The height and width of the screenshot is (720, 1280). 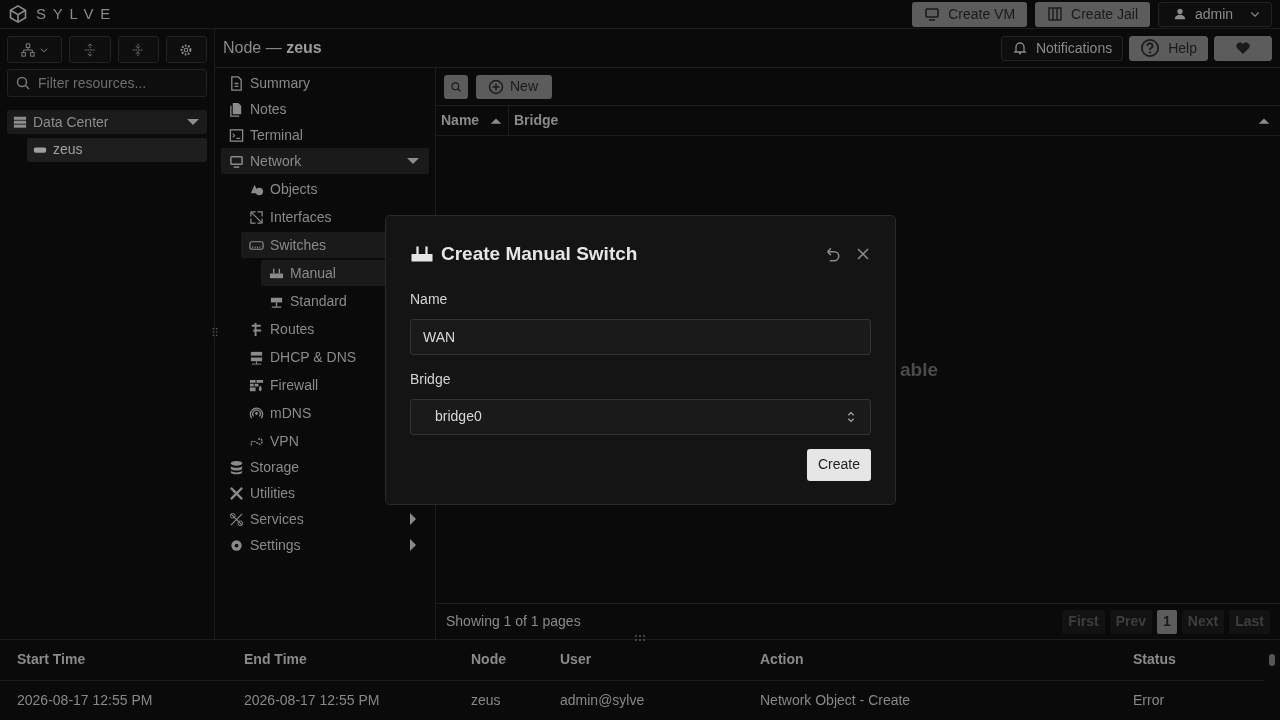 What do you see at coordinates (325, 83) in the screenshot?
I see `nav-item: Summary` at bounding box center [325, 83].